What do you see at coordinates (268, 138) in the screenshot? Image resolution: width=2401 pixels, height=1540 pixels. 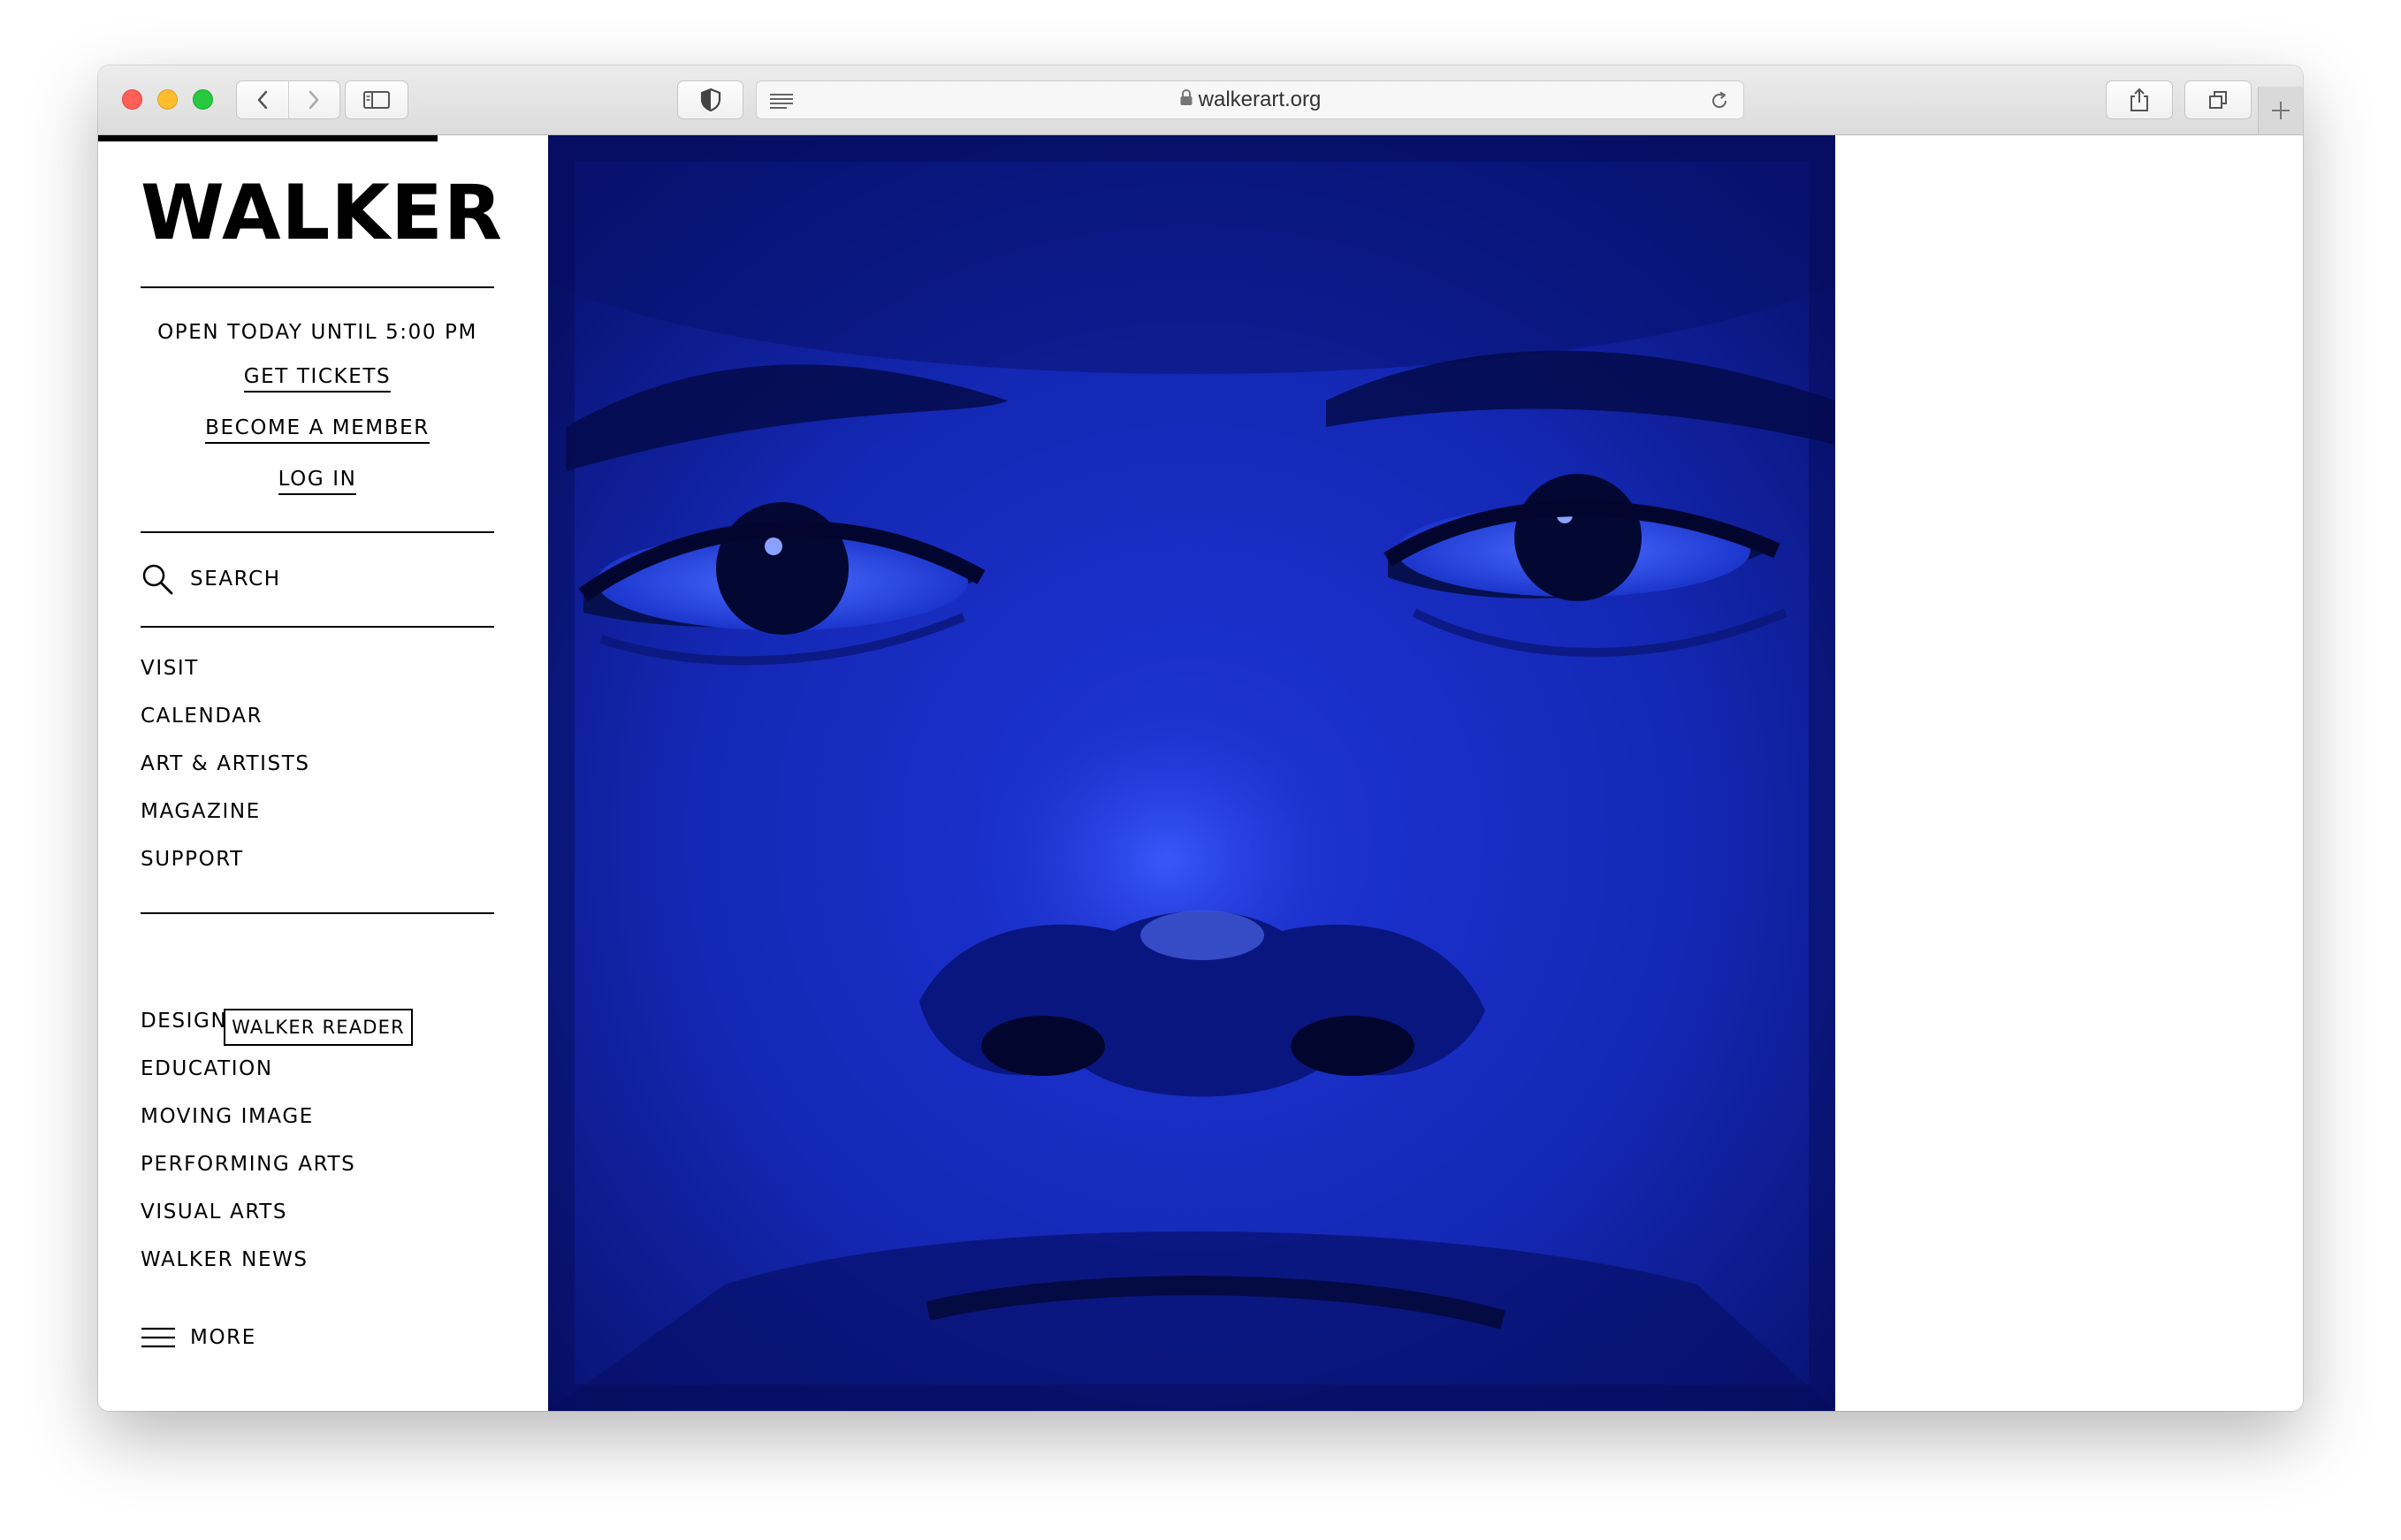 I see `page-load-progress` at bounding box center [268, 138].